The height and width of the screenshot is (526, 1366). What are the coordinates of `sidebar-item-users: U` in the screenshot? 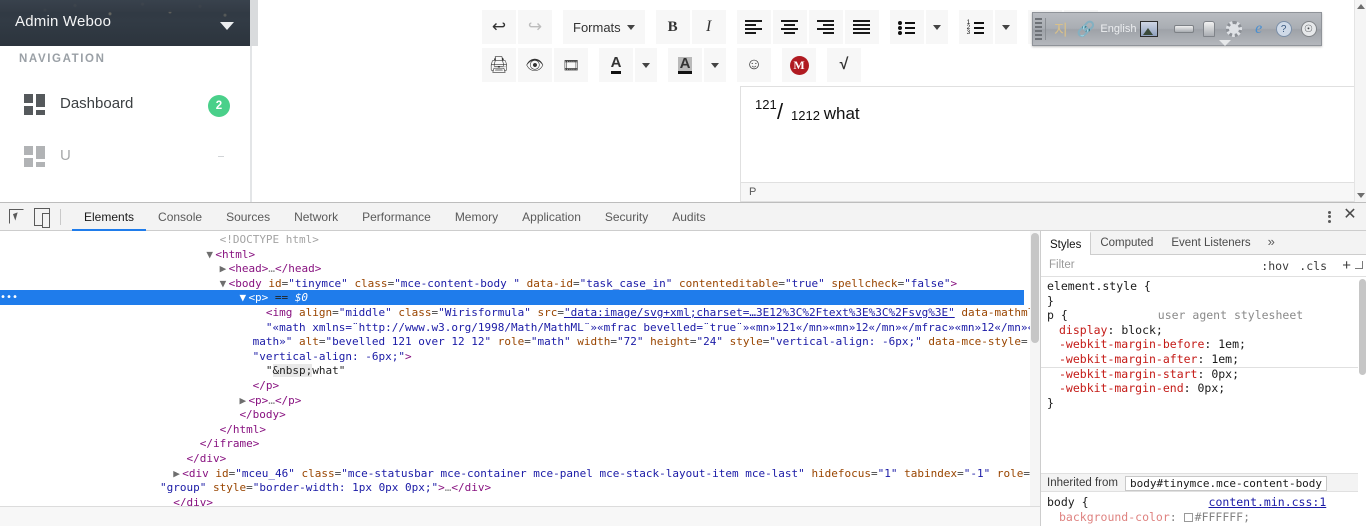 It's located at (125, 158).